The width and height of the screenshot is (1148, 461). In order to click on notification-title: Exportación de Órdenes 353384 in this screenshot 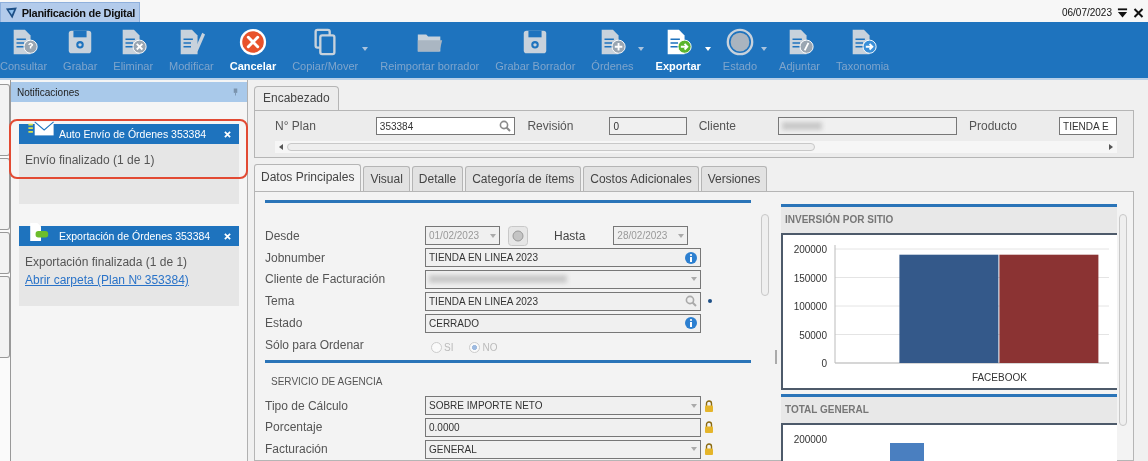, I will do `click(135, 236)`.